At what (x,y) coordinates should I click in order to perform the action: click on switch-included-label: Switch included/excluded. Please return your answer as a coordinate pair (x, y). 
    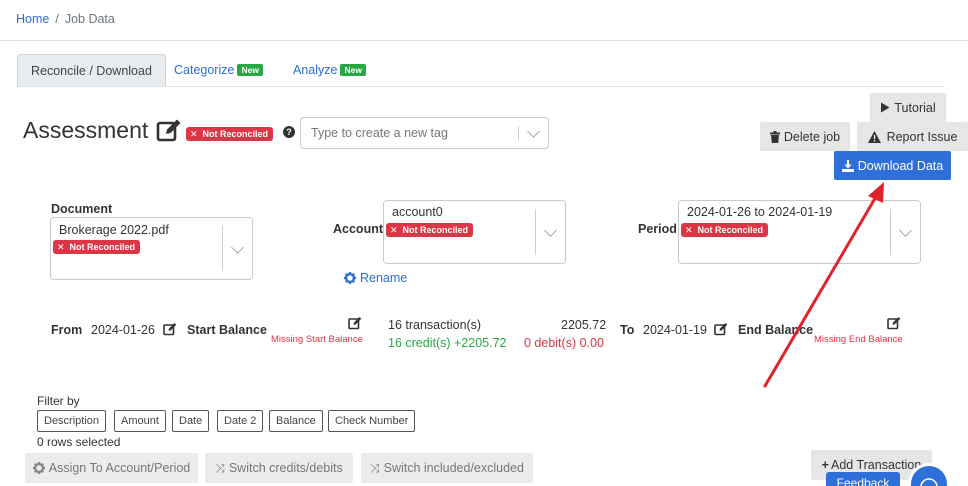
    Looking at the image, I should click on (453, 468).